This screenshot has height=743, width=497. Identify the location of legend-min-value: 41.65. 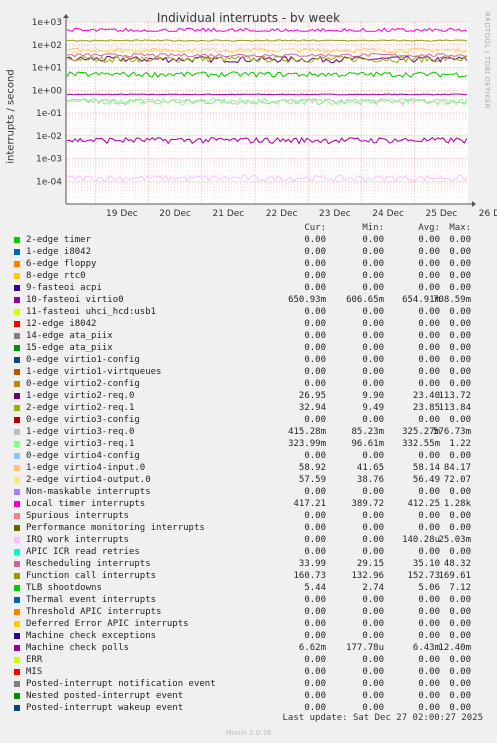
(370, 468).